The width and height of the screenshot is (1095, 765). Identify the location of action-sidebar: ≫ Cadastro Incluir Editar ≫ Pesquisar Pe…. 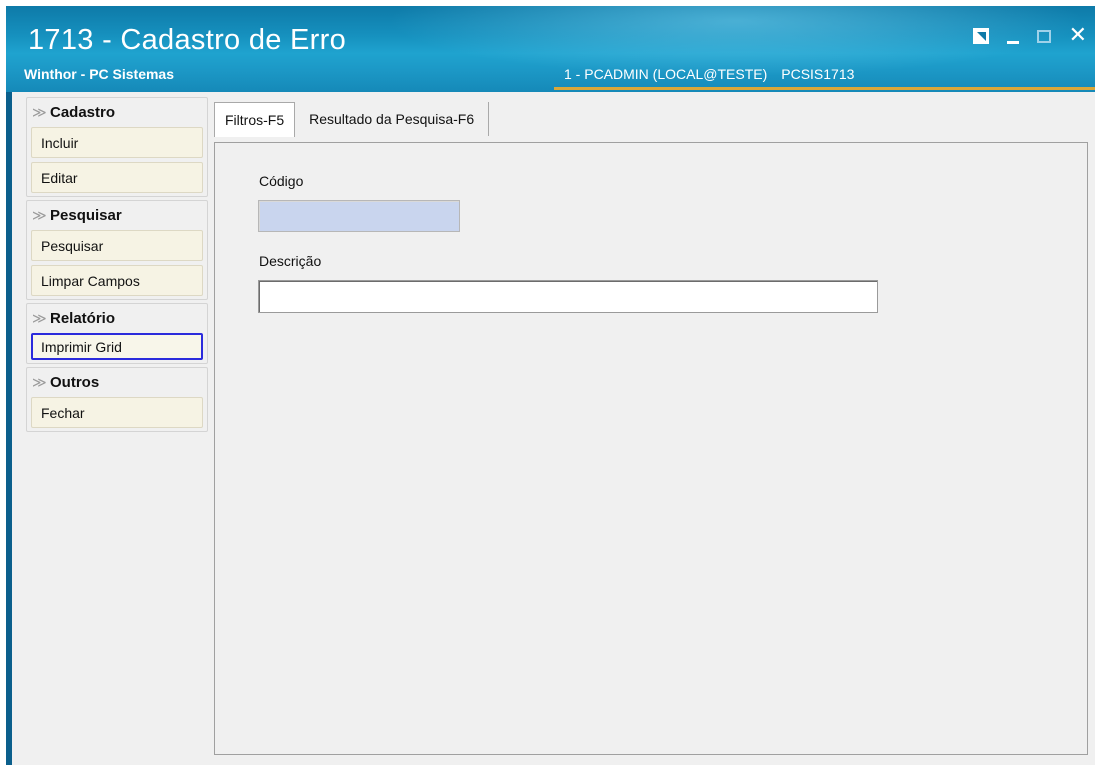
(117, 266).